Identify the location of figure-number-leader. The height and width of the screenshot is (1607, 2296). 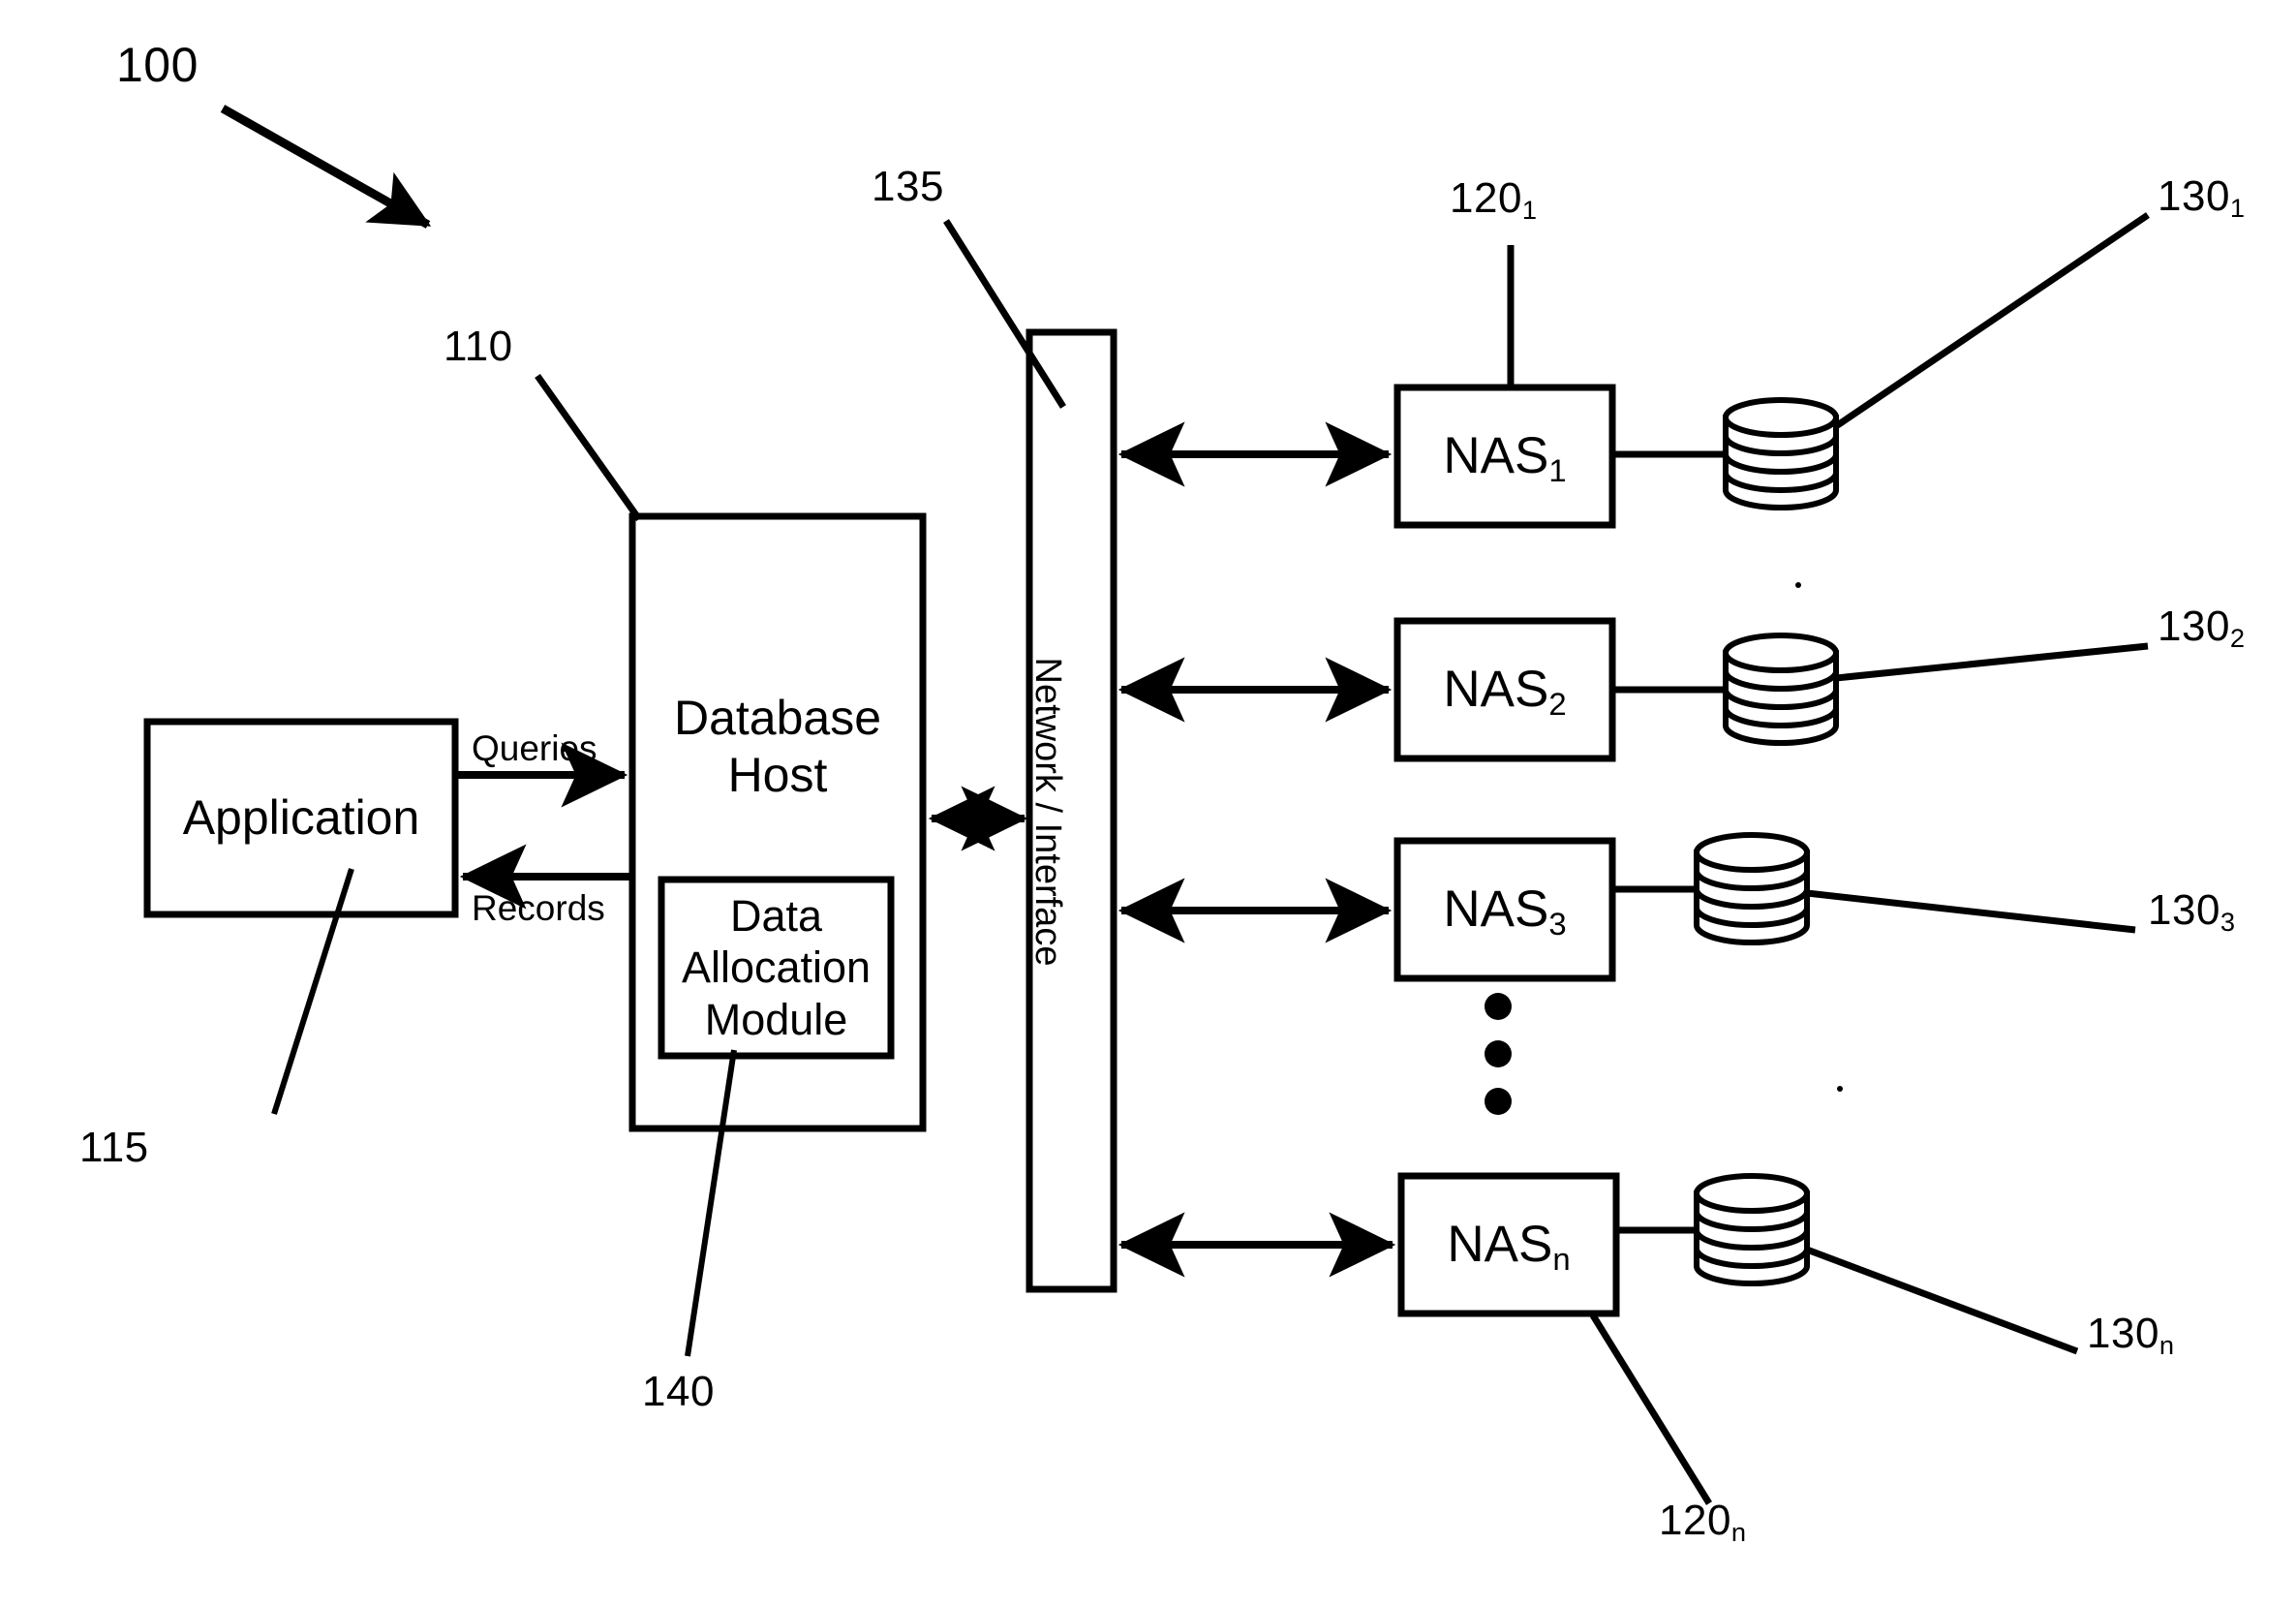
(326, 167).